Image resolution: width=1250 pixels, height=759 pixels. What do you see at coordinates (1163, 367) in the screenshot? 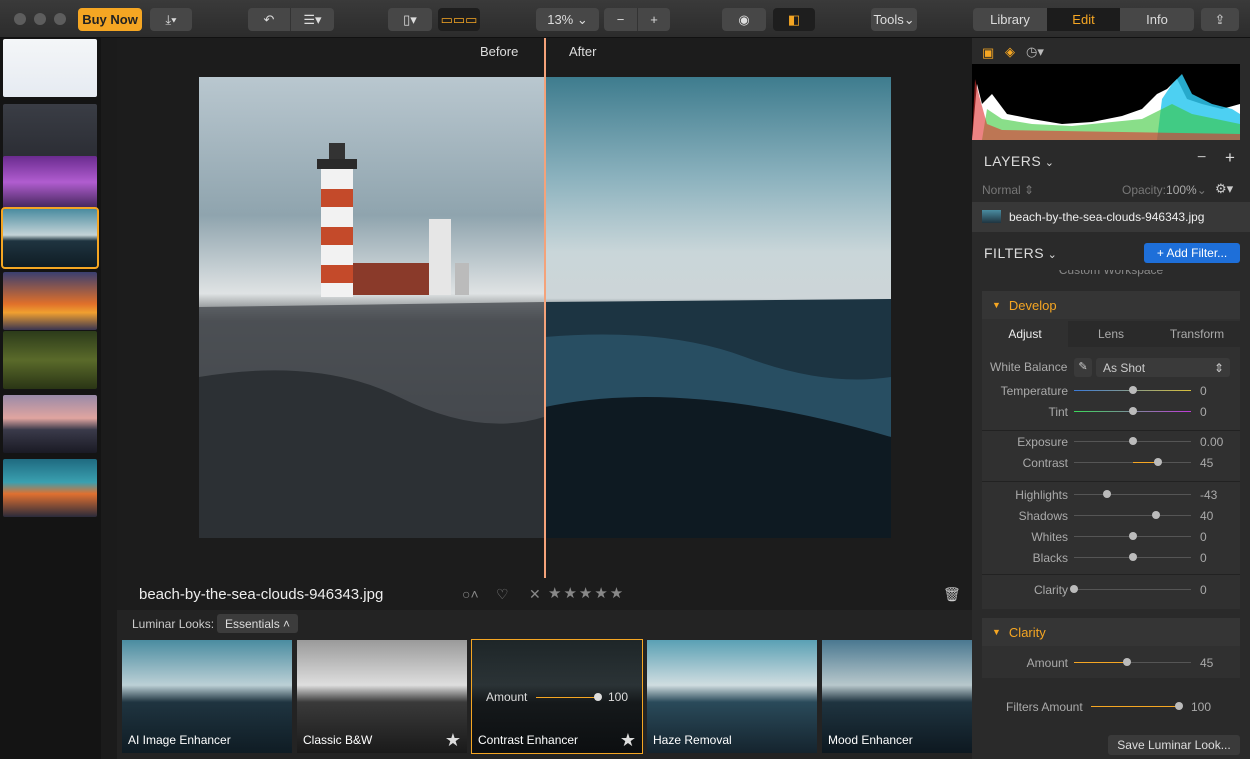
I see `white-balance-select: As Shot ⇕` at bounding box center [1163, 367].